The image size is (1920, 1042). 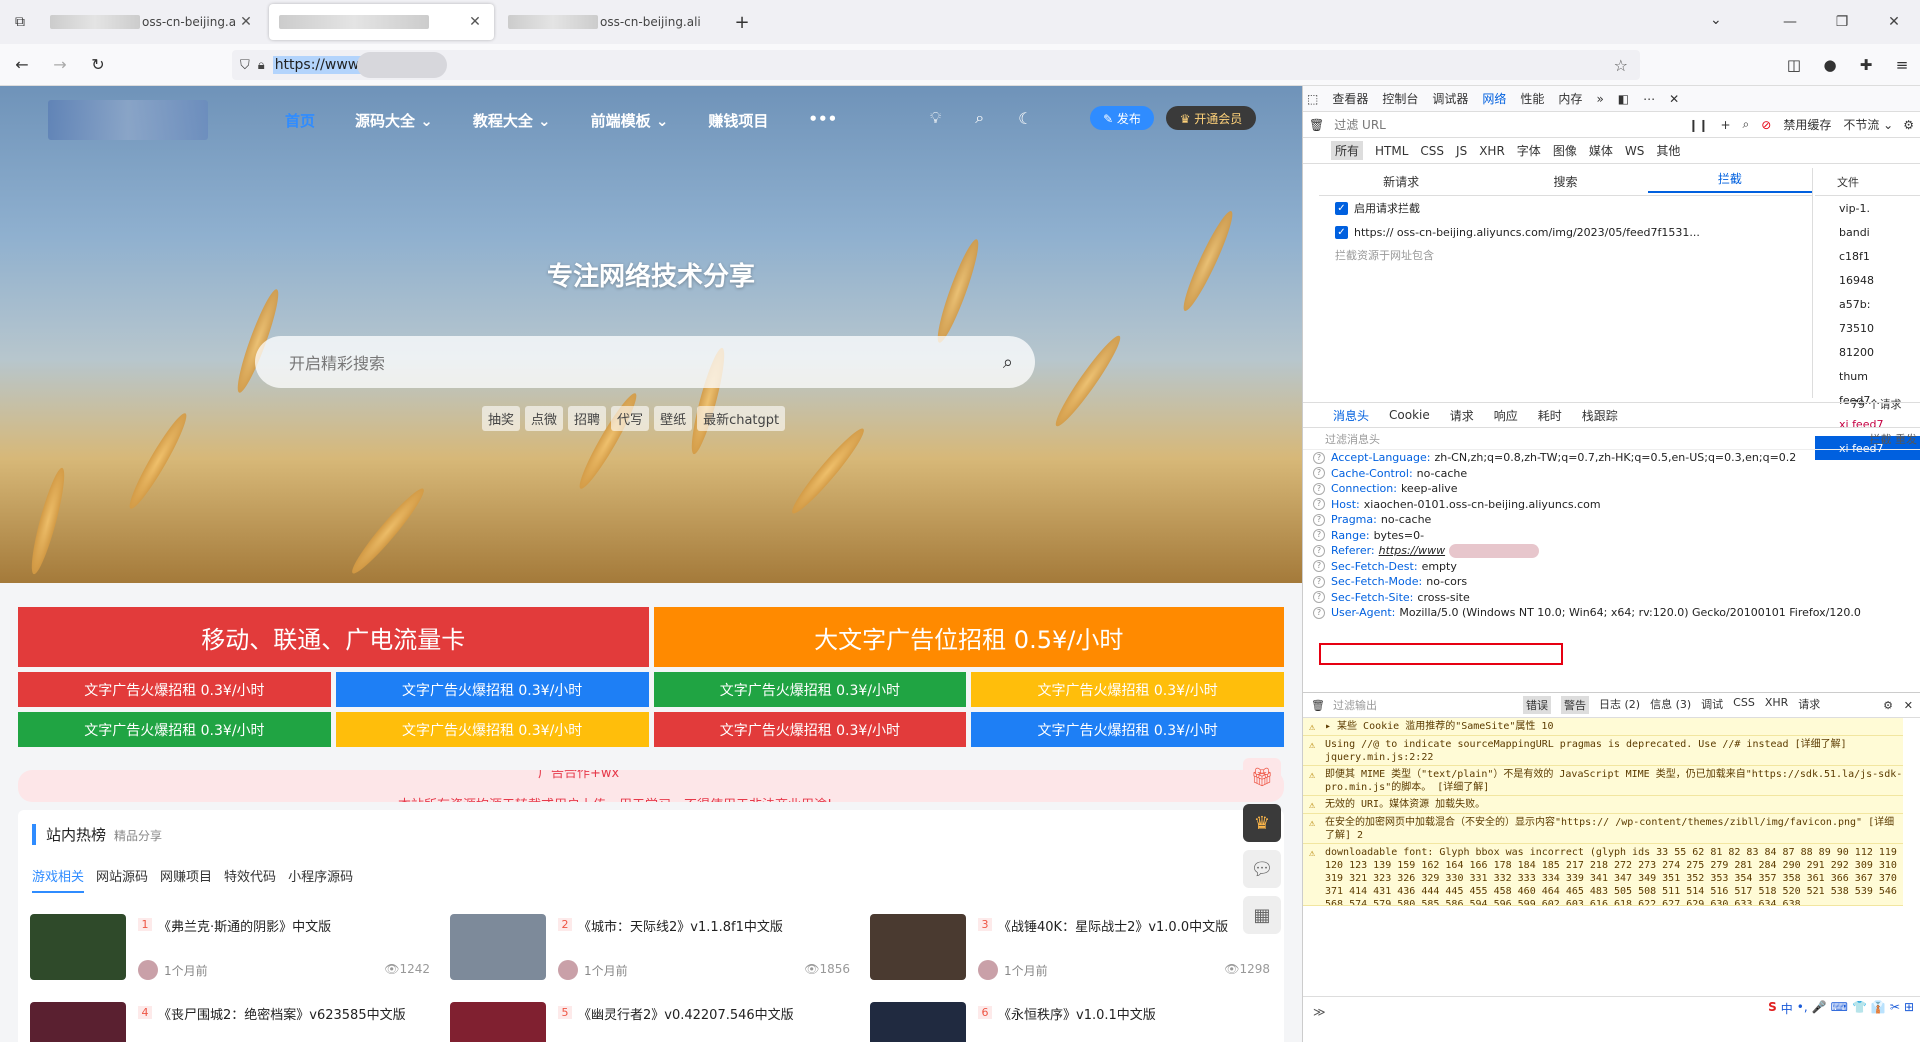 I want to click on tab-search: 搜索, so click(x=1565, y=181).